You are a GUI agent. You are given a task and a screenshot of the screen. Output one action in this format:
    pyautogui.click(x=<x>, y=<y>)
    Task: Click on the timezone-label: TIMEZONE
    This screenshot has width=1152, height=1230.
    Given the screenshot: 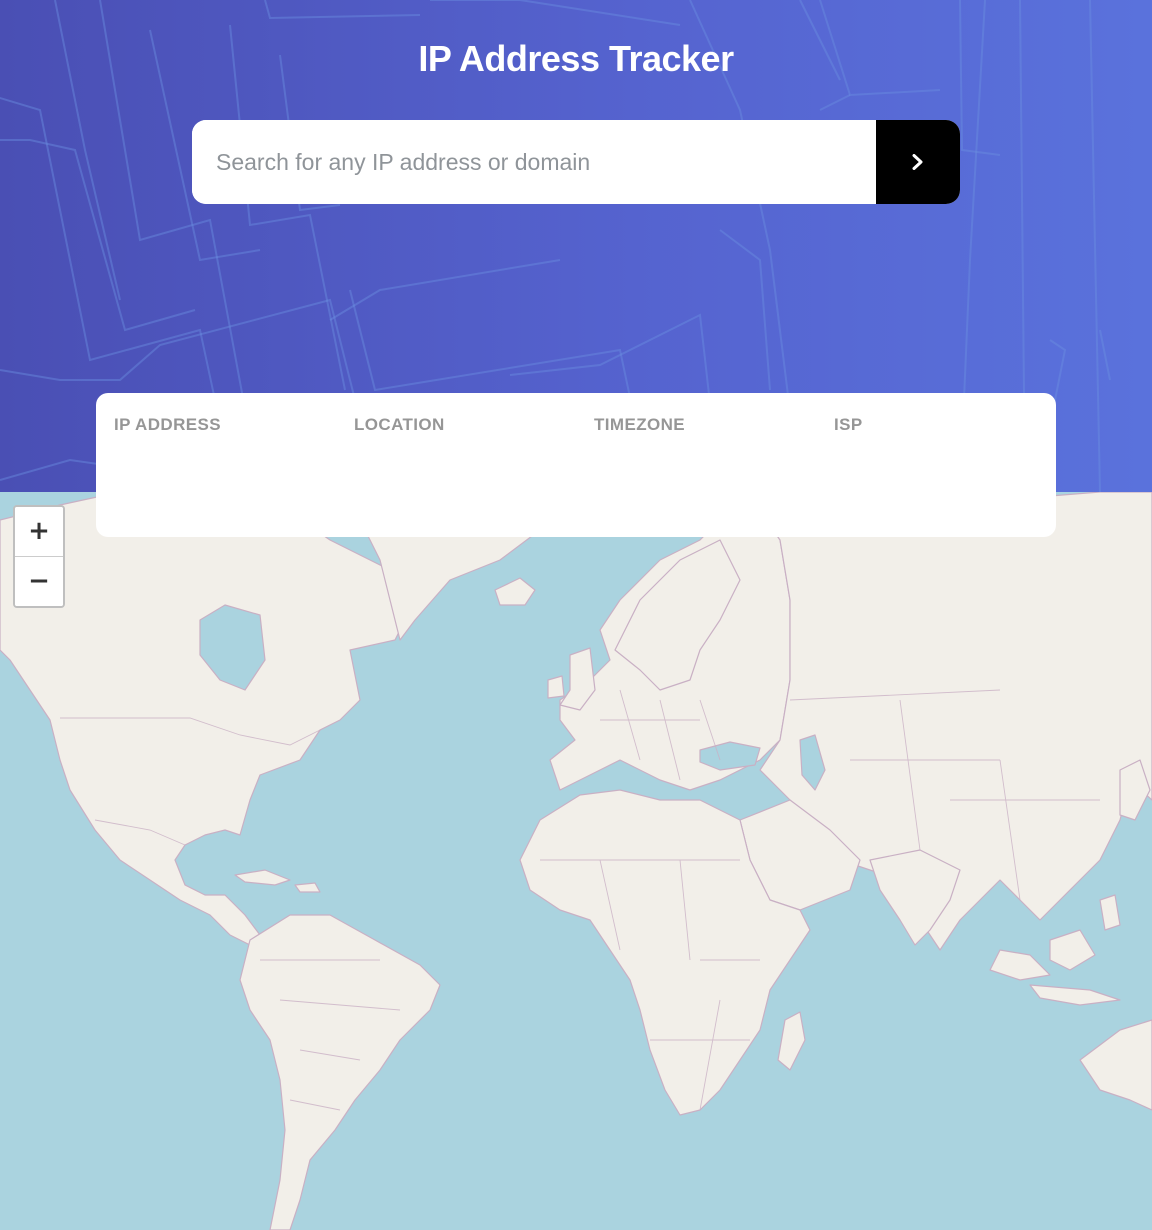 What is the action you would take?
    pyautogui.click(x=640, y=424)
    